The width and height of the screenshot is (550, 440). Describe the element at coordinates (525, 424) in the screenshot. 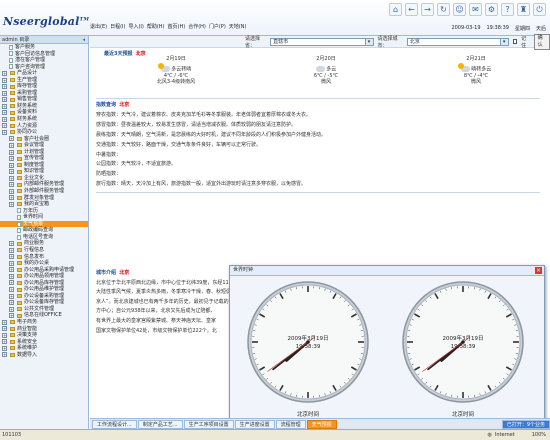

I see `task-tab: 已打开：9个业务` at that location.